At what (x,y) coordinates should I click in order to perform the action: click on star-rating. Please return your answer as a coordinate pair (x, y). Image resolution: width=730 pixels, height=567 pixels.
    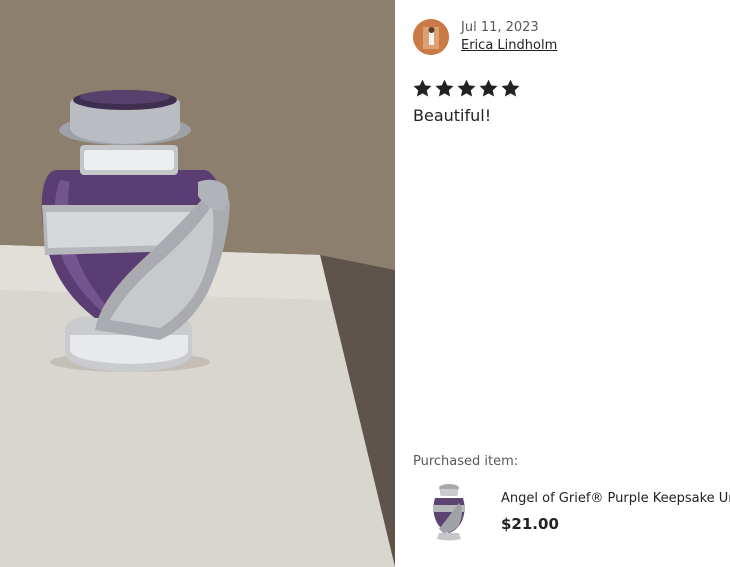
    Looking at the image, I should click on (466, 88).